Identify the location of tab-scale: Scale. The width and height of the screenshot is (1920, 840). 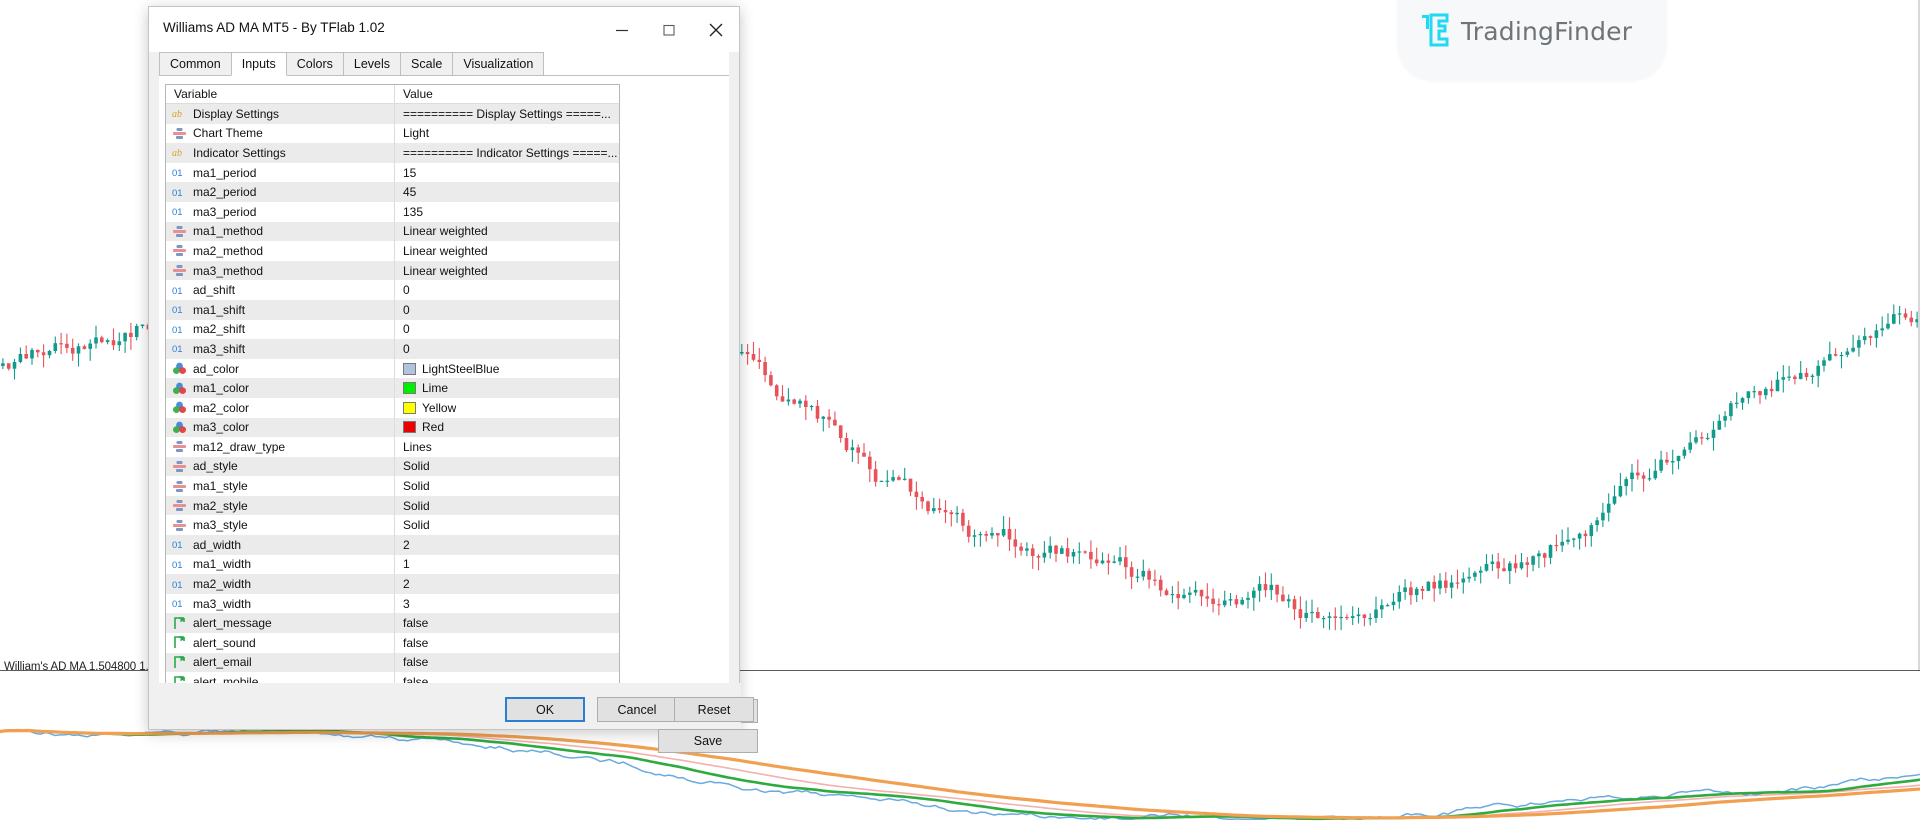
(427, 63).